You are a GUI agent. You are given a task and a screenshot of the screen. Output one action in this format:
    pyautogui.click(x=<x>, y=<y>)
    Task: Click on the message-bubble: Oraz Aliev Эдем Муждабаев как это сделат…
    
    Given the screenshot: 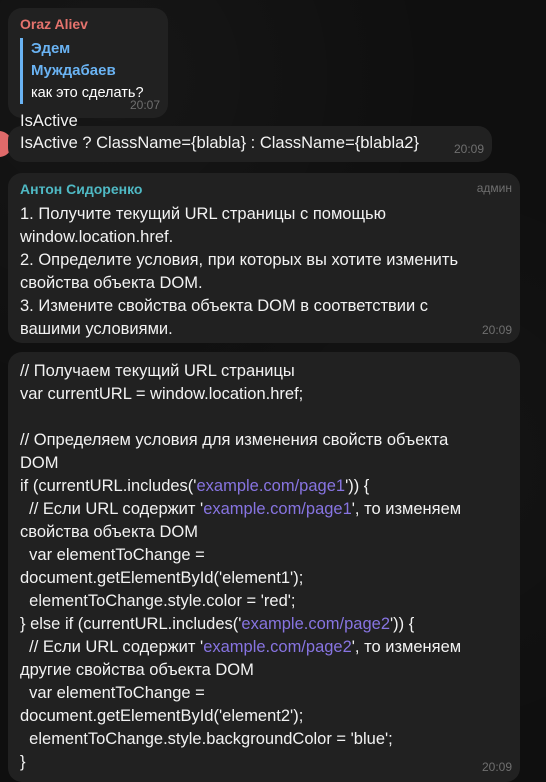 What is the action you would take?
    pyautogui.click(x=88, y=69)
    